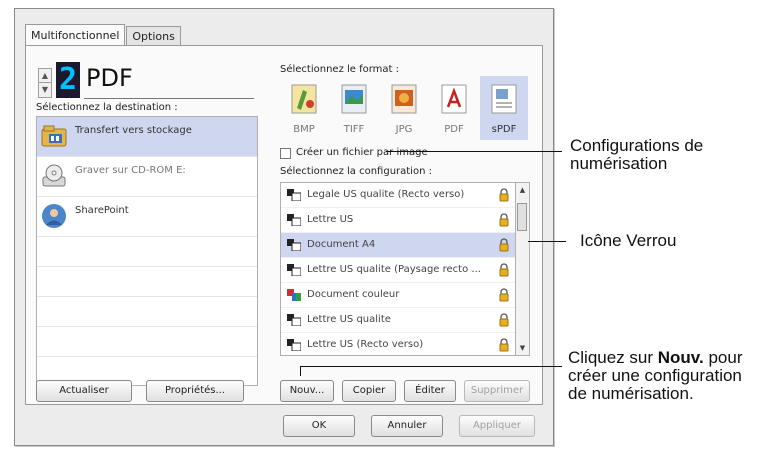 This screenshot has width=782, height=454. Describe the element at coordinates (354, 129) in the screenshot. I see `format-name: TIFF` at that location.